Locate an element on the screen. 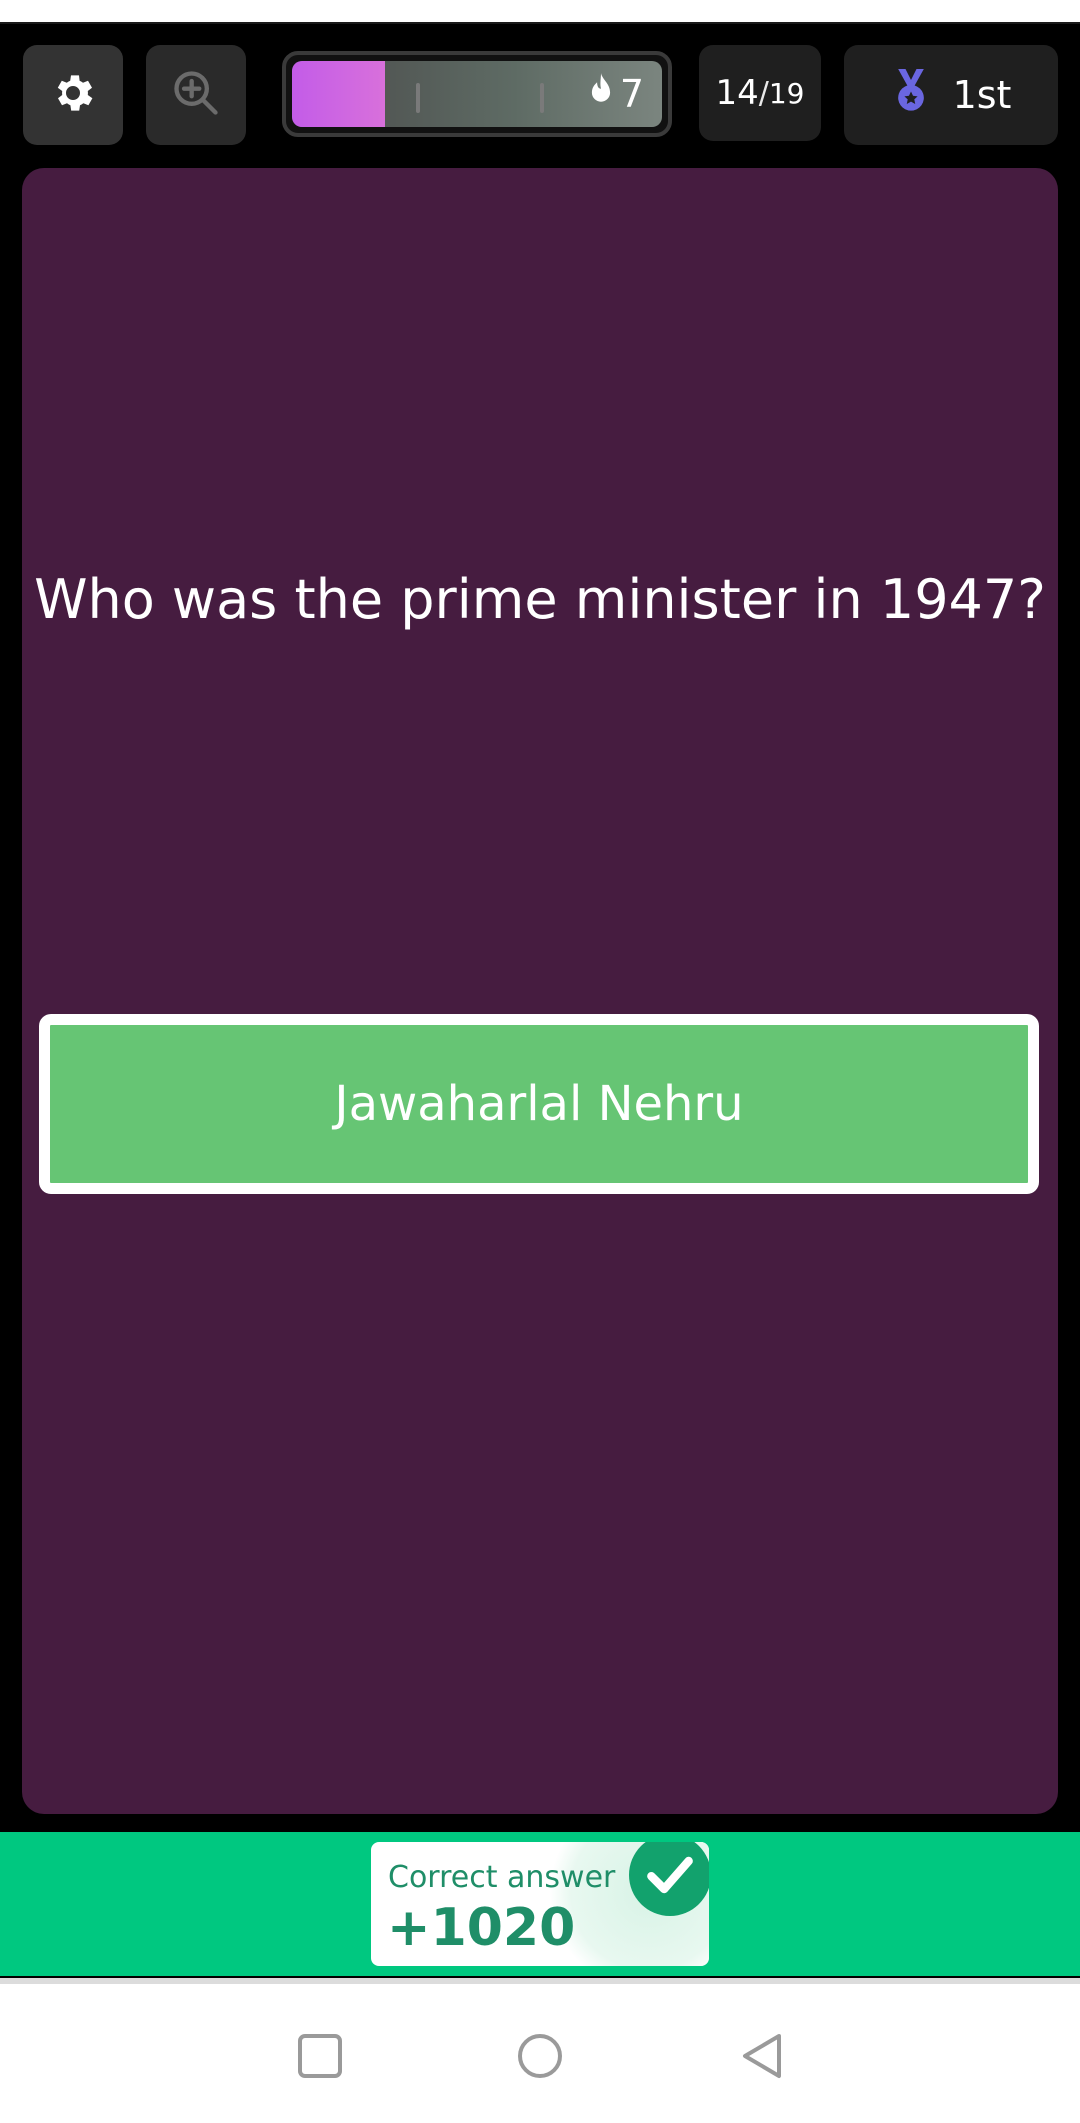  bottom-divider is located at coordinates (540, 1981).